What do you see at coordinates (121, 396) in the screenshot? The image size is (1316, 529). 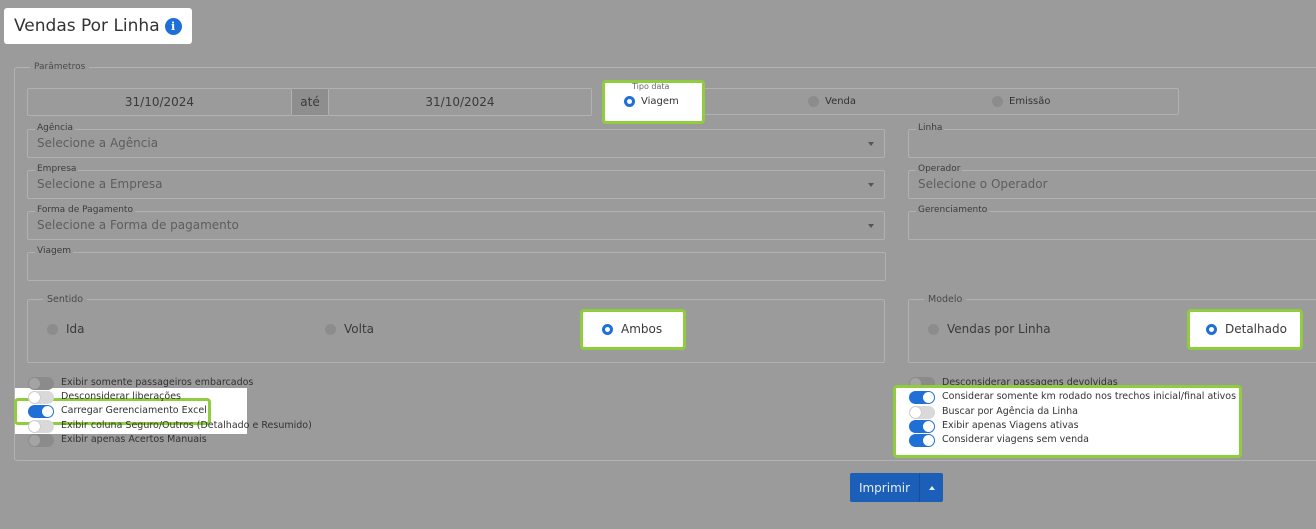 I see `toggle-desconsiderar-liberacoes-label: Desconsiderar liberações` at bounding box center [121, 396].